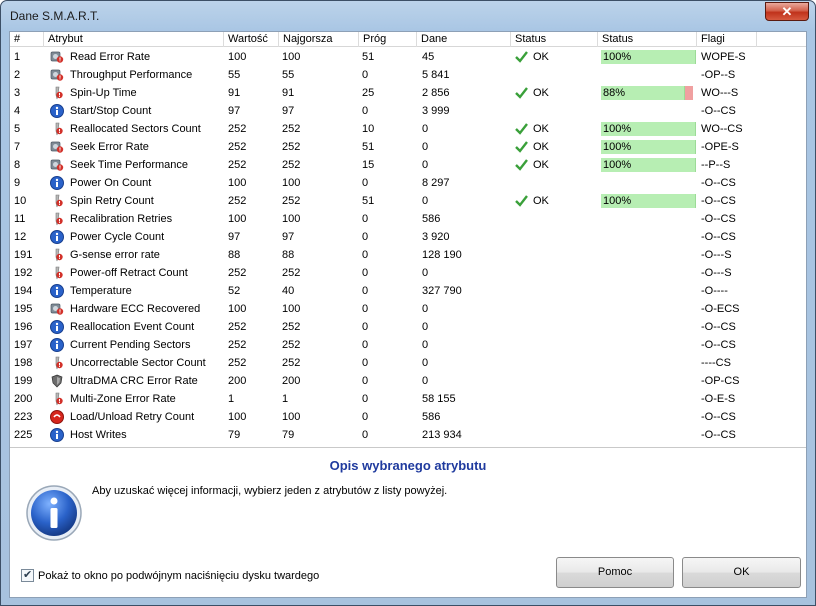 This screenshot has height=606, width=816. What do you see at coordinates (408, 255) in the screenshot?
I see `table-row: 191 G-sense error rate 88 88 0 128 190 -O---S` at bounding box center [408, 255].